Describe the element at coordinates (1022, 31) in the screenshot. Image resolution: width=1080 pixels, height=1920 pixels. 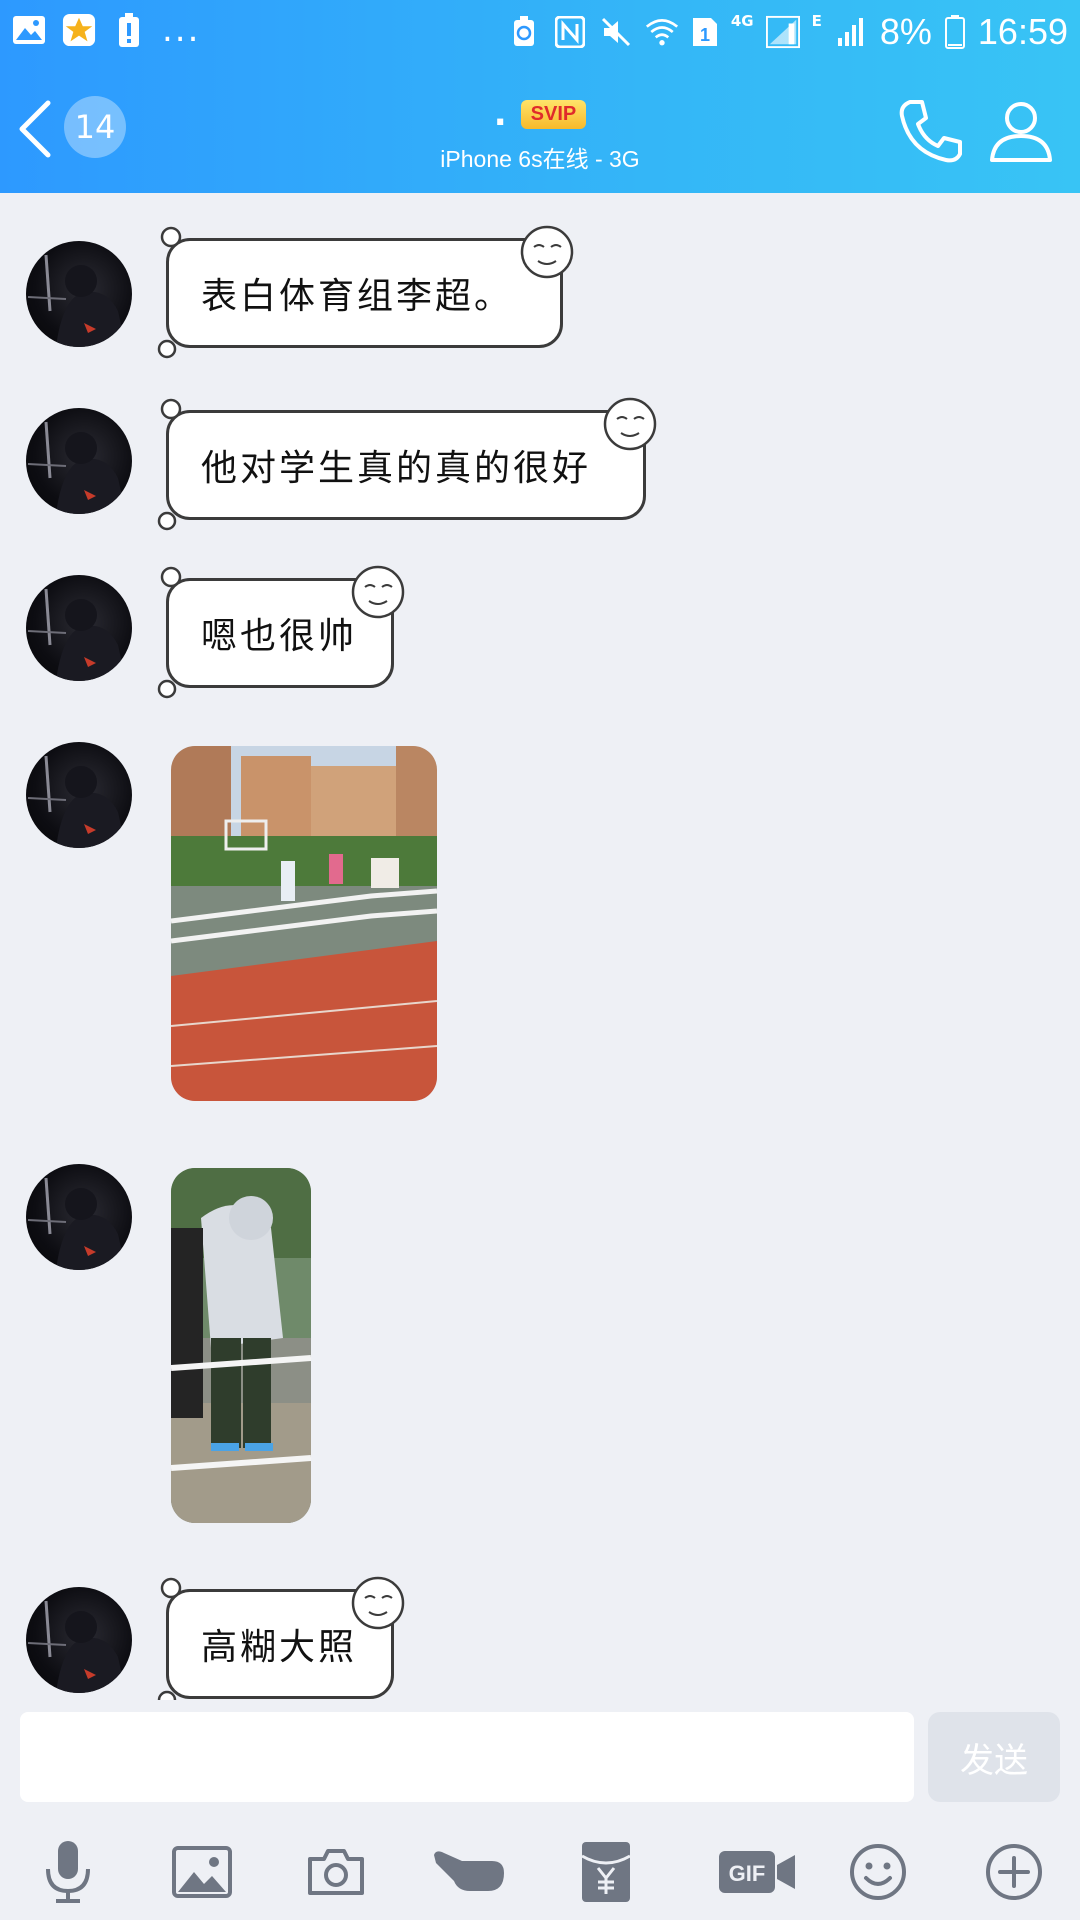
I see `clock: 16:59` at that location.